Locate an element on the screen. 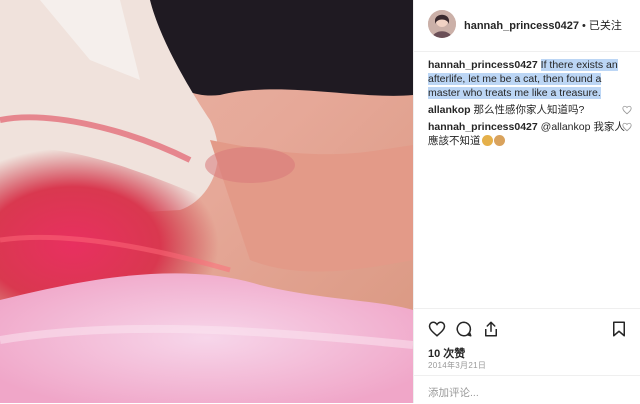 The image size is (640, 404). comment-text: 那么性感你家人知道吗? is located at coordinates (529, 110).